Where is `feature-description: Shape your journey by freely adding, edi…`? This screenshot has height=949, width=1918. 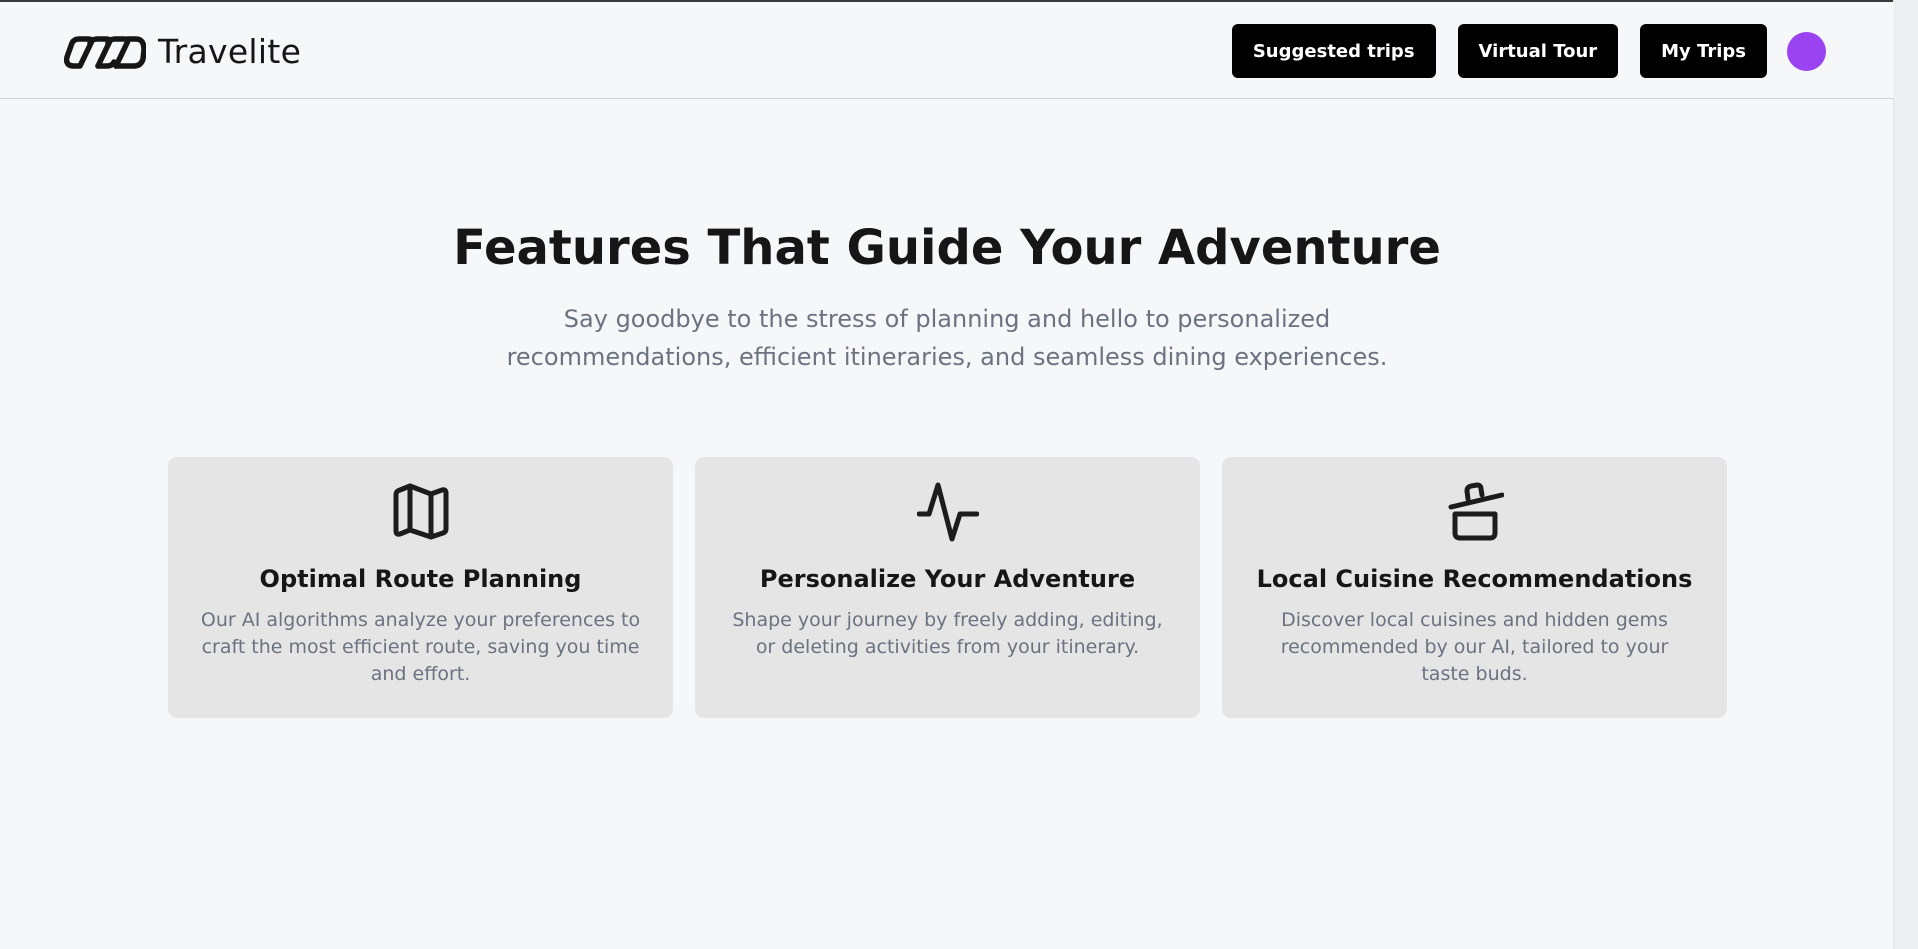
feature-description: Shape your journey by freely adding, edi… is located at coordinates (947, 633).